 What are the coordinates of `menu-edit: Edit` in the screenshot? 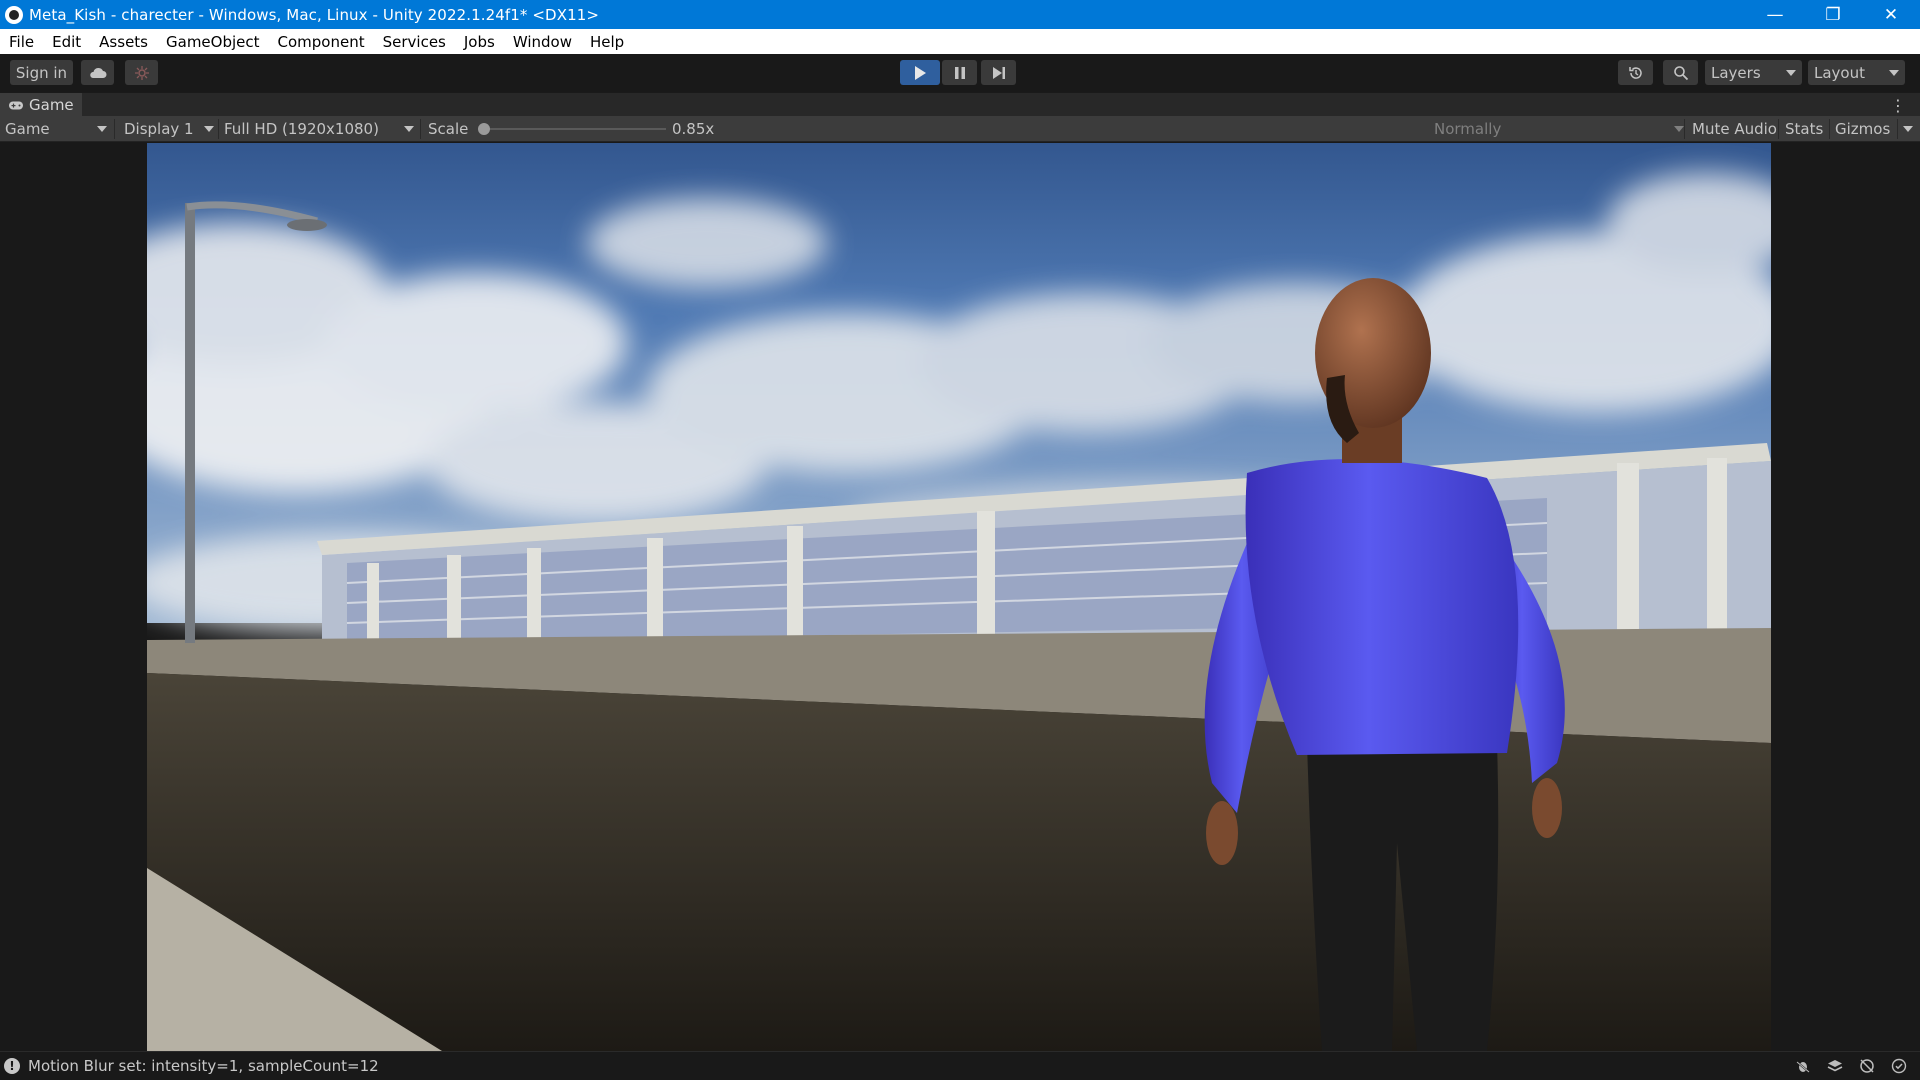 It's located at (66, 42).